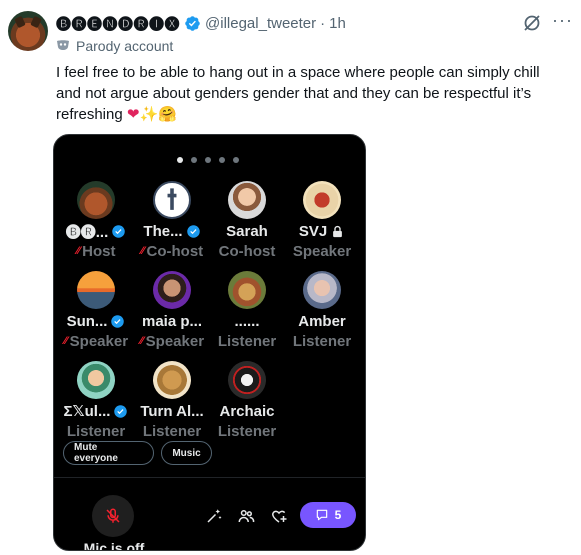 The image size is (581, 555). Describe the element at coordinates (246, 516) in the screenshot. I see `people-icon` at that location.